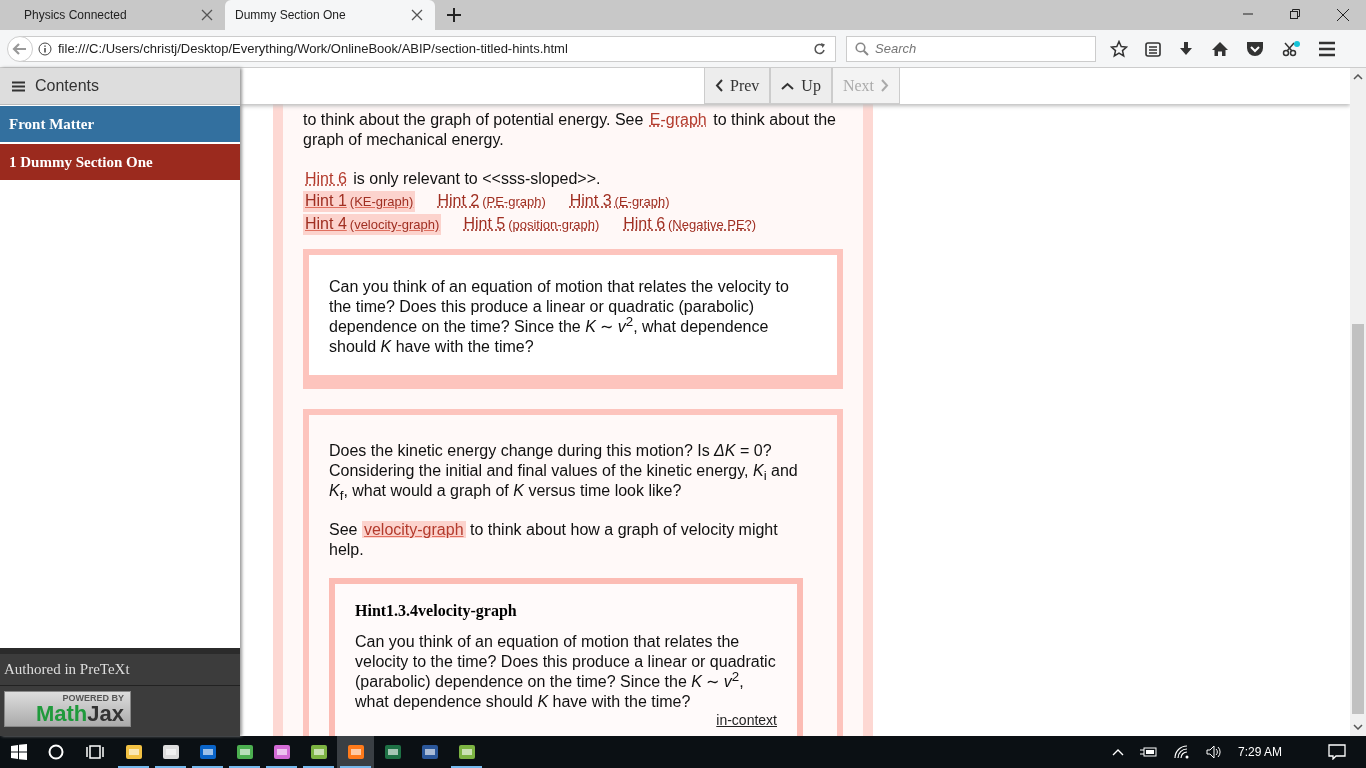 The image size is (1366, 768). Describe the element at coordinates (436, 611) in the screenshot. I see `hint-title: Hint1.3.4velocity-graph` at that location.